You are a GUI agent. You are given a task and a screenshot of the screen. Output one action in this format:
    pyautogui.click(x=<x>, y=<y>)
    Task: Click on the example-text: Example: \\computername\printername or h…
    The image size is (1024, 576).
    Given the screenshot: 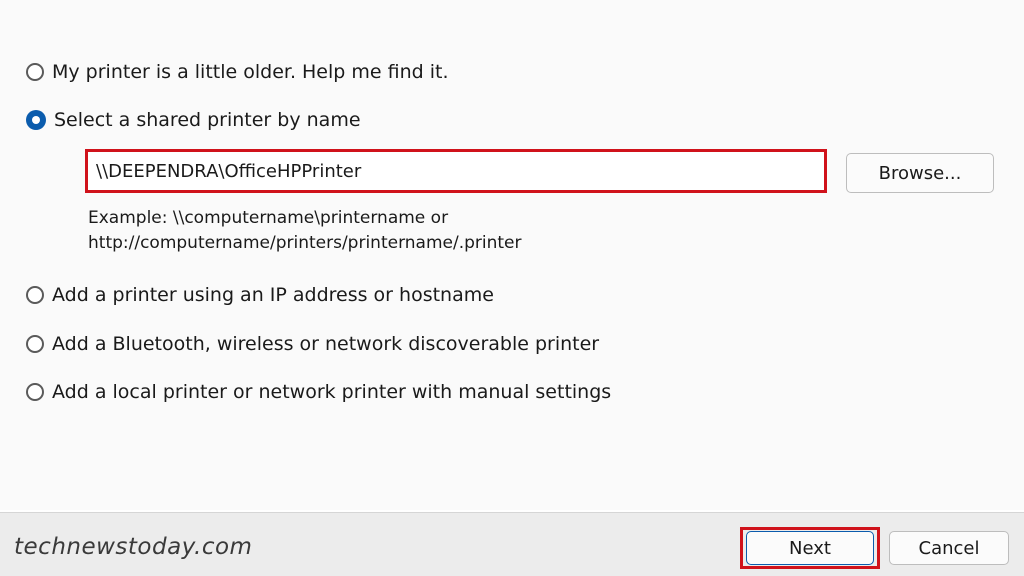 What is the action you would take?
    pyautogui.click(x=305, y=231)
    